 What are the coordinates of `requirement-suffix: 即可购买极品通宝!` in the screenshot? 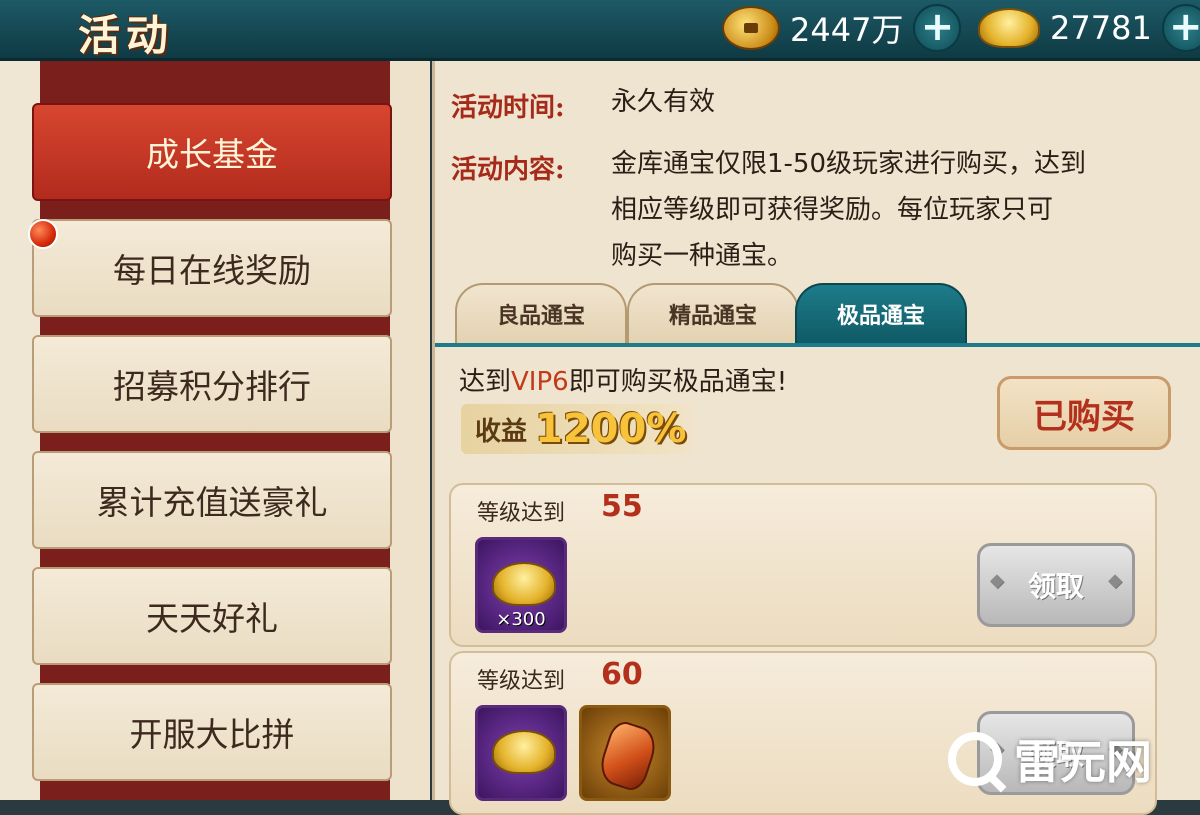 It's located at (678, 382).